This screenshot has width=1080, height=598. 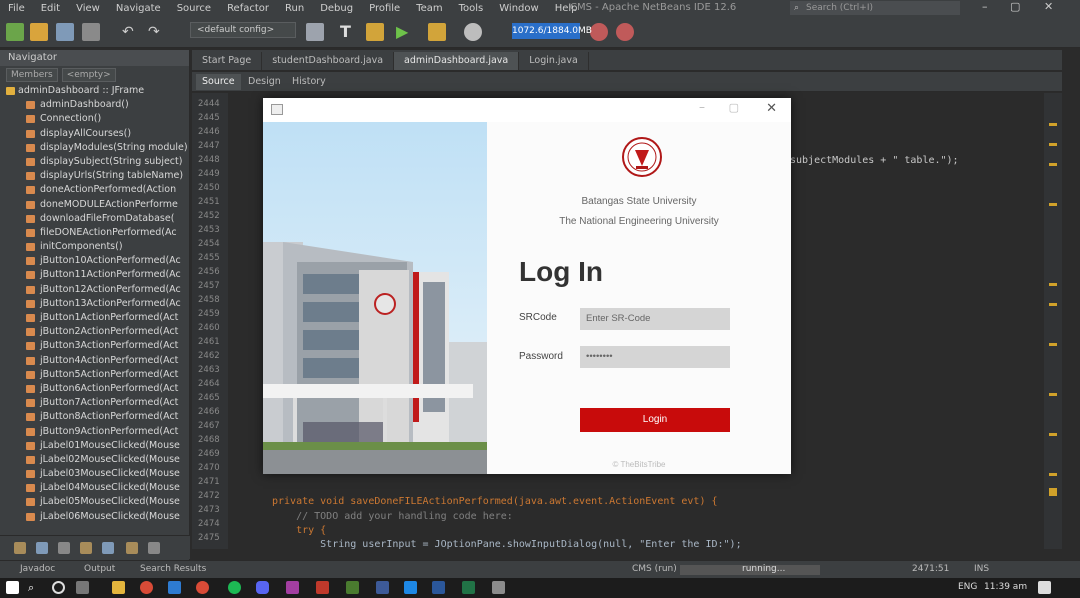 I want to click on app-icon, so click(x=322, y=587).